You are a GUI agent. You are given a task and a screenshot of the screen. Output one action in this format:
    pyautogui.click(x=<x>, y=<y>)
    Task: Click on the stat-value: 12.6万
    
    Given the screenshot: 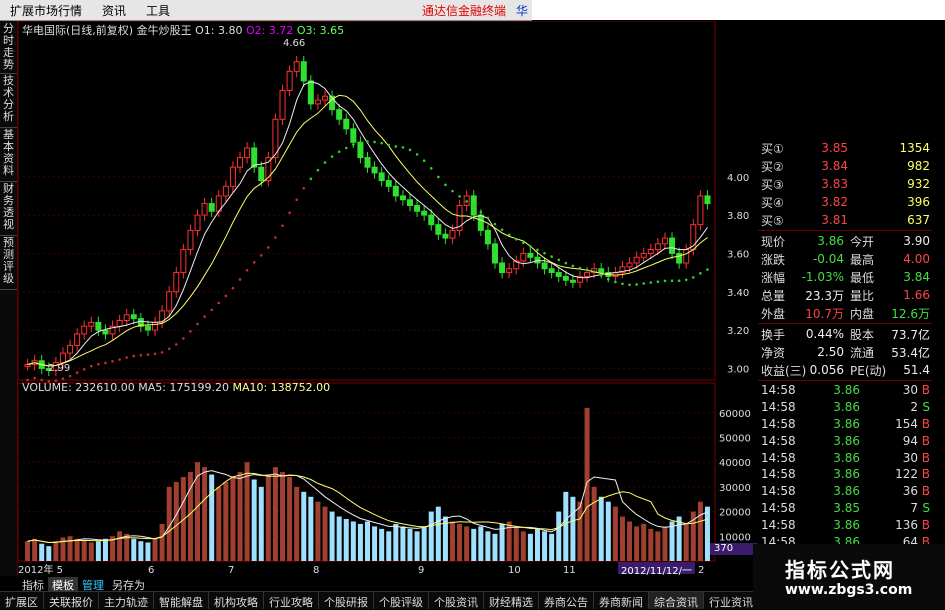 What is the action you would take?
    pyautogui.click(x=910, y=313)
    